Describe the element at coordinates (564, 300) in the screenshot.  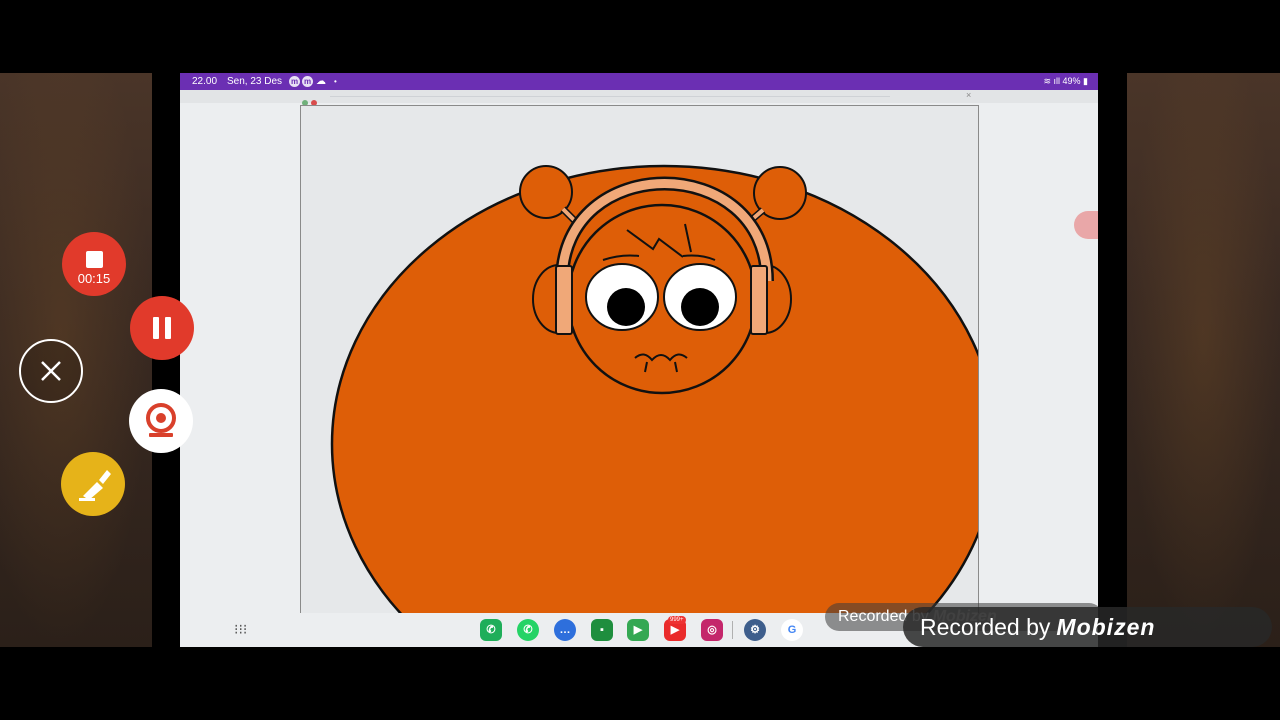
I see `headphone-pad-left` at that location.